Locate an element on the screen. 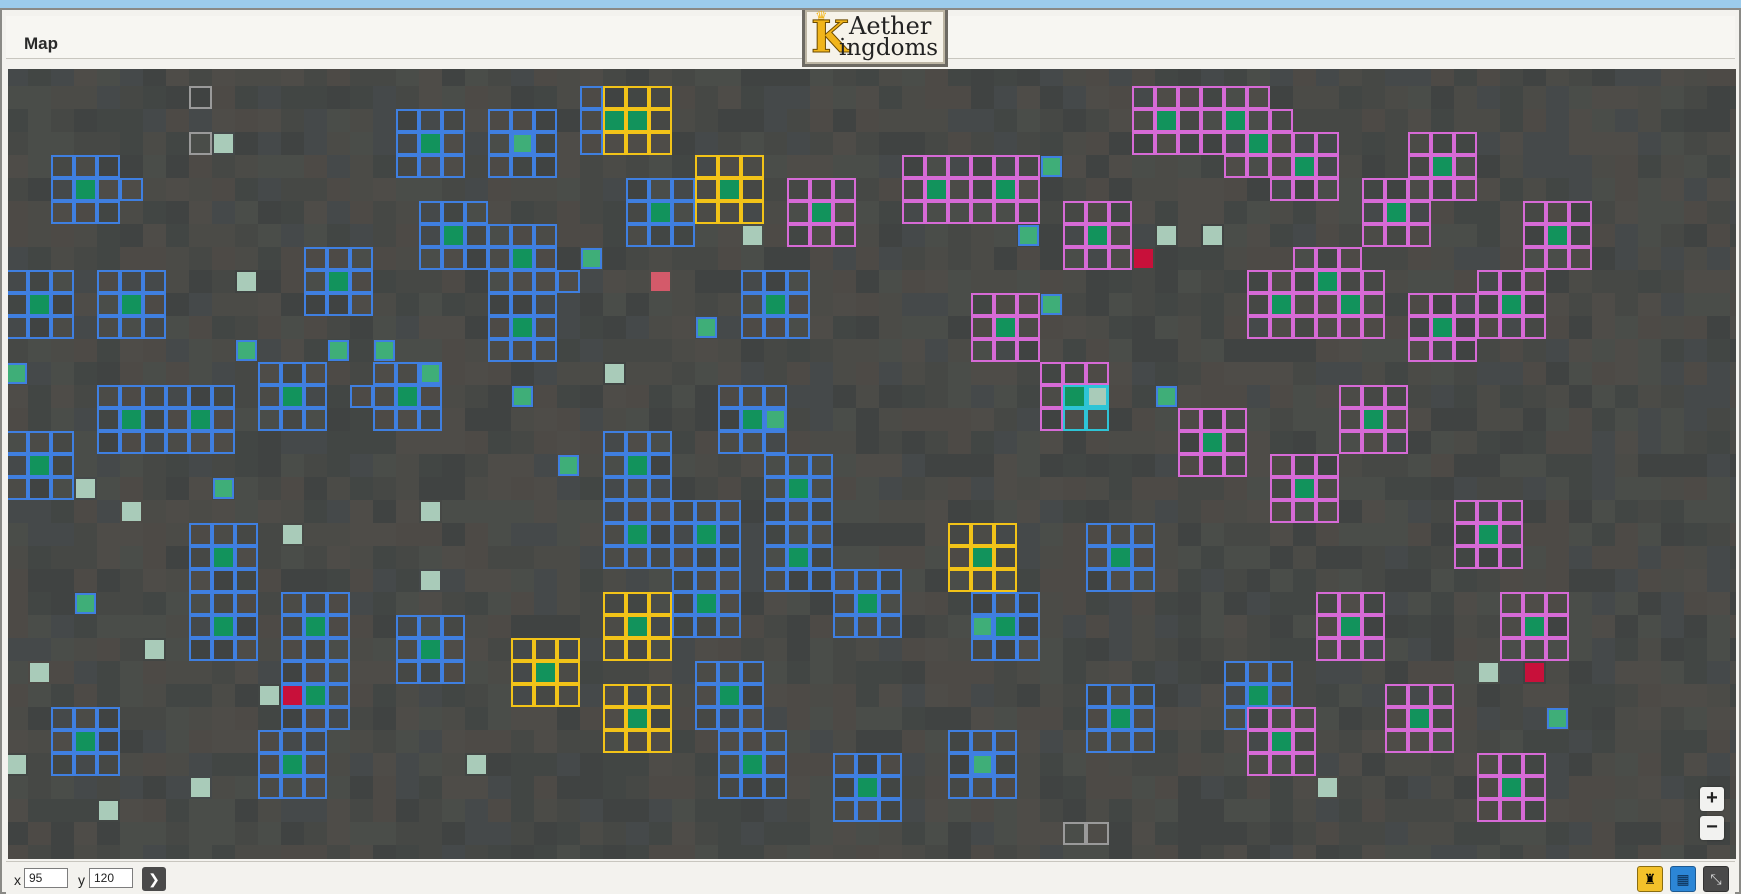  y-coordinate-input is located at coordinates (111, 878).